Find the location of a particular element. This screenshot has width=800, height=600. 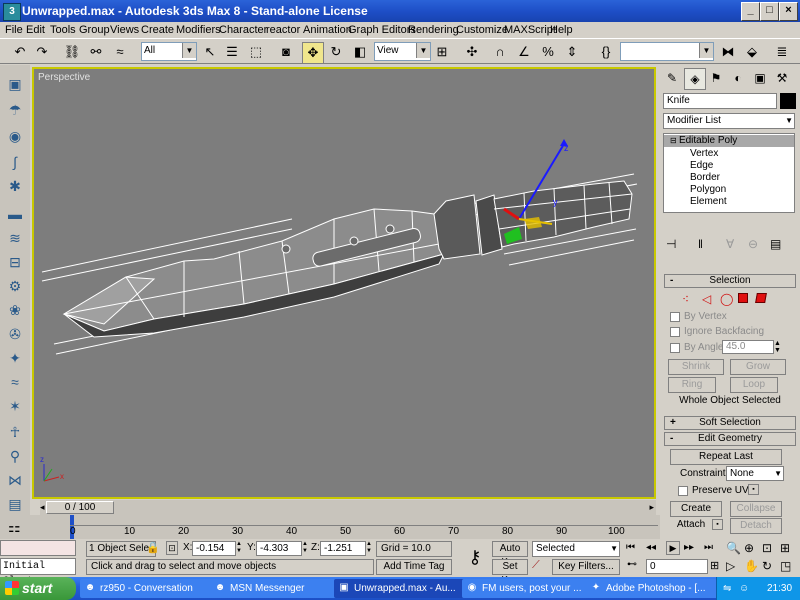

named-selection-sets-dropdown: ▼ is located at coordinates (667, 51).